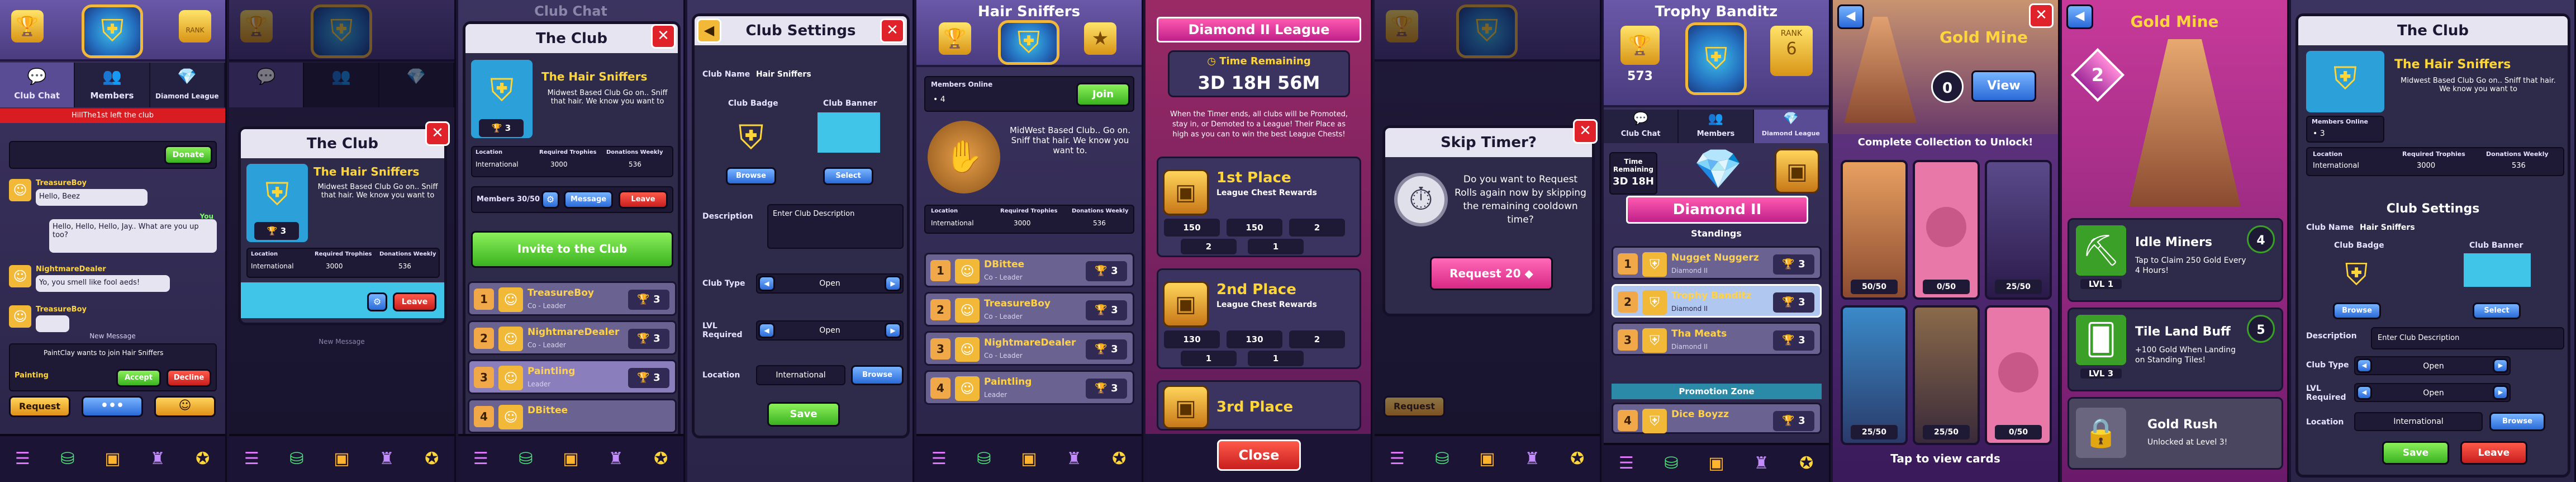 The width and height of the screenshot is (2576, 482). Describe the element at coordinates (113, 407) in the screenshot. I see `chat-input-button: •••` at that location.